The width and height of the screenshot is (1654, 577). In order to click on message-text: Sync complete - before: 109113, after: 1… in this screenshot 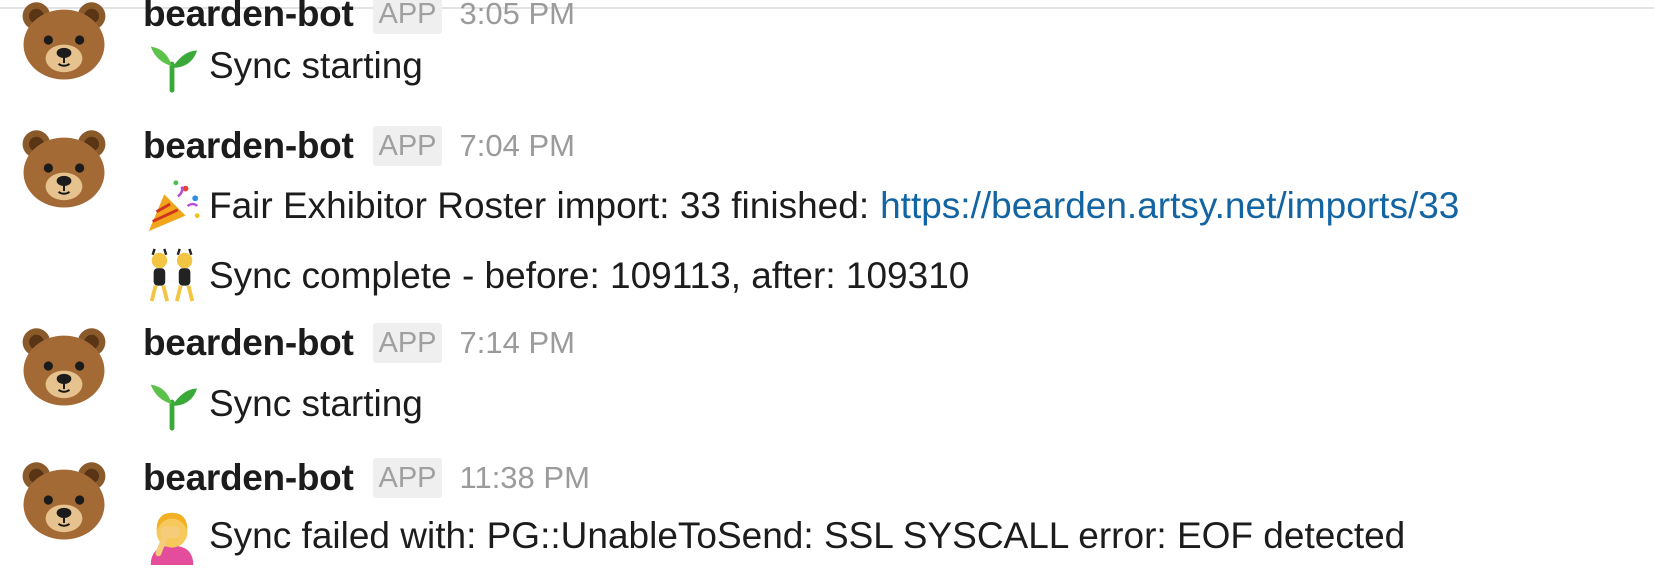, I will do `click(589, 275)`.